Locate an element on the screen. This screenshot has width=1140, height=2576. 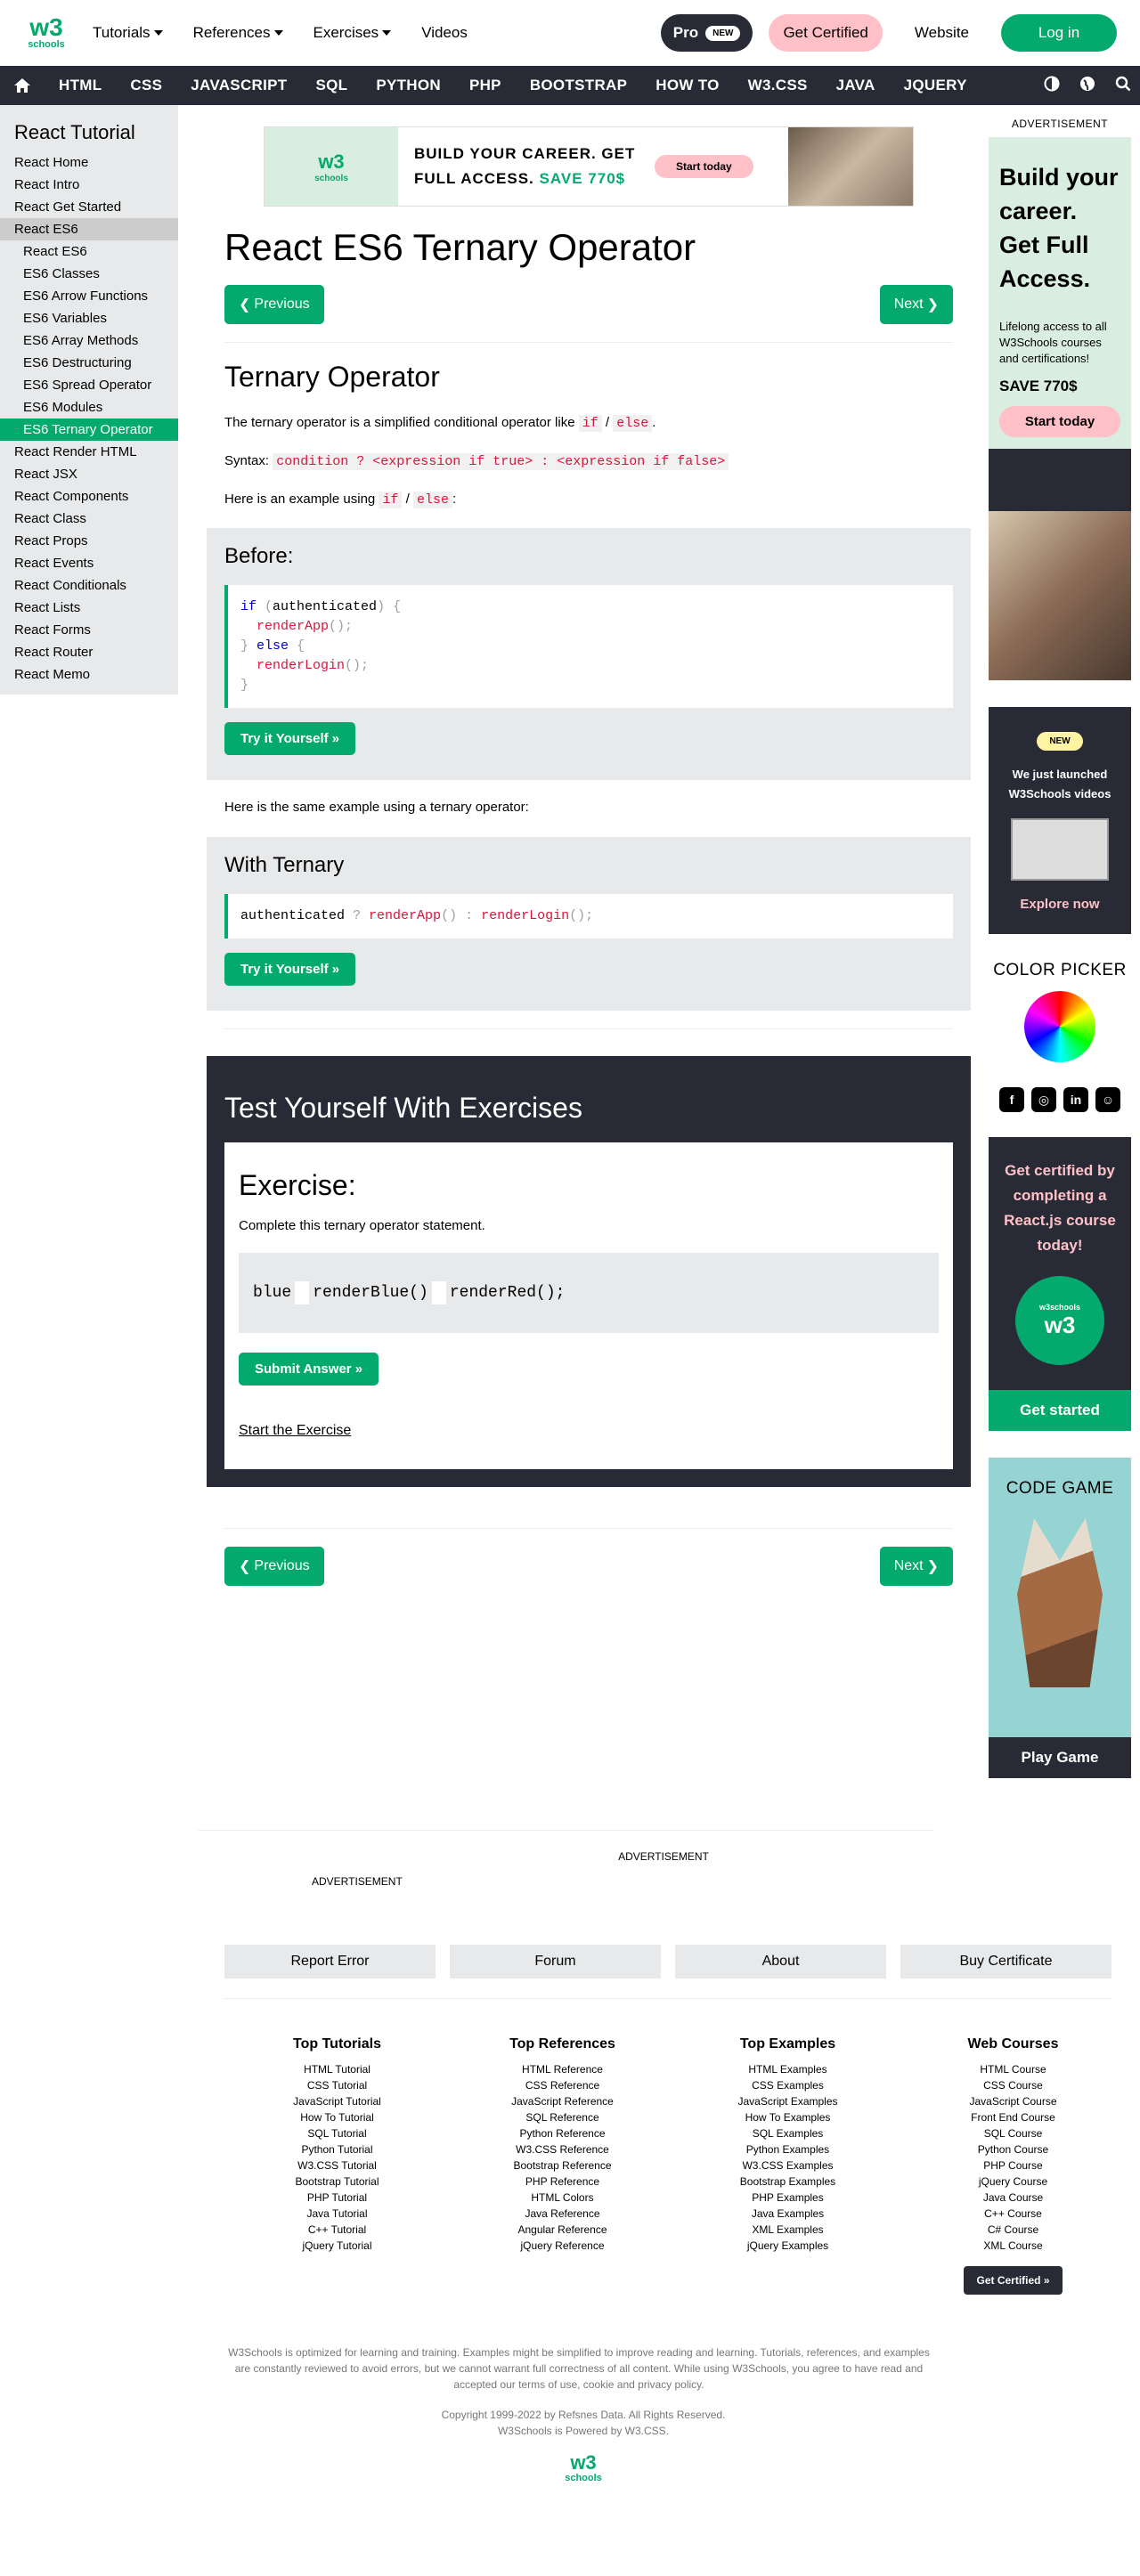
footer-link: CSS Examples is located at coordinates (787, 2085).